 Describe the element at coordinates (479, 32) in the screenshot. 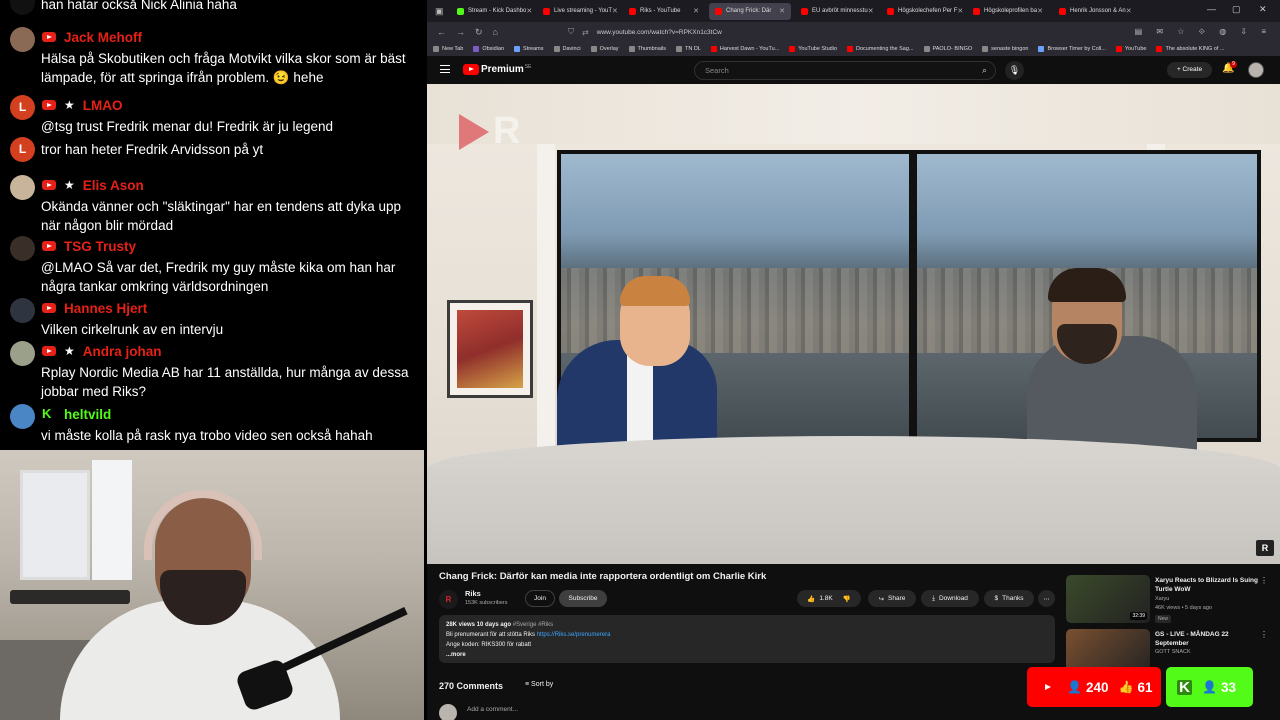

I see `reload-icon: ↻` at that location.